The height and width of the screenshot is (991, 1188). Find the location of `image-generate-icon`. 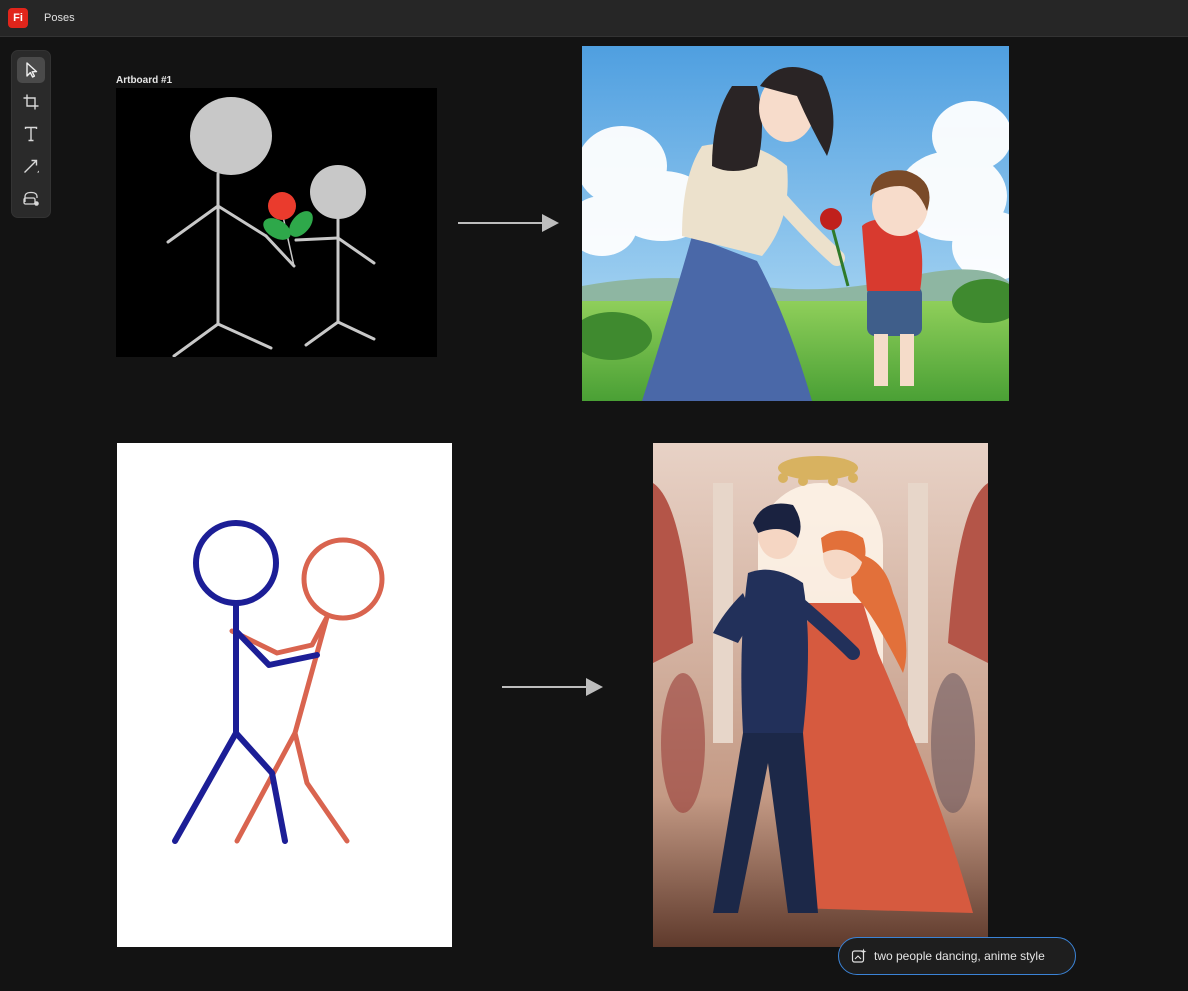

image-generate-icon is located at coordinates (31, 198).